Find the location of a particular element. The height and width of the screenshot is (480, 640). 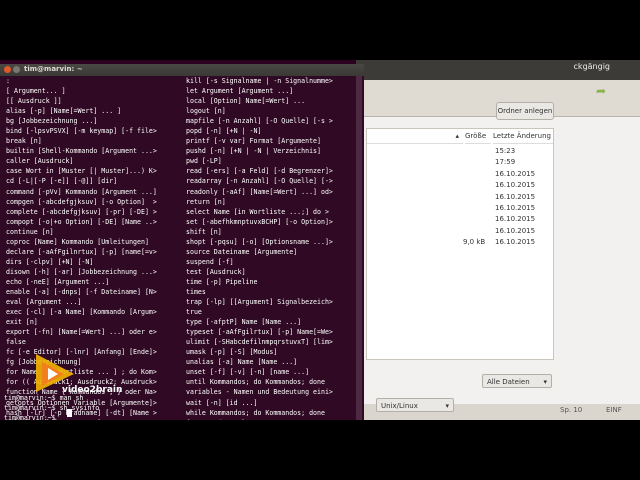

help-line: logout [n] is located at coordinates (206, 111).